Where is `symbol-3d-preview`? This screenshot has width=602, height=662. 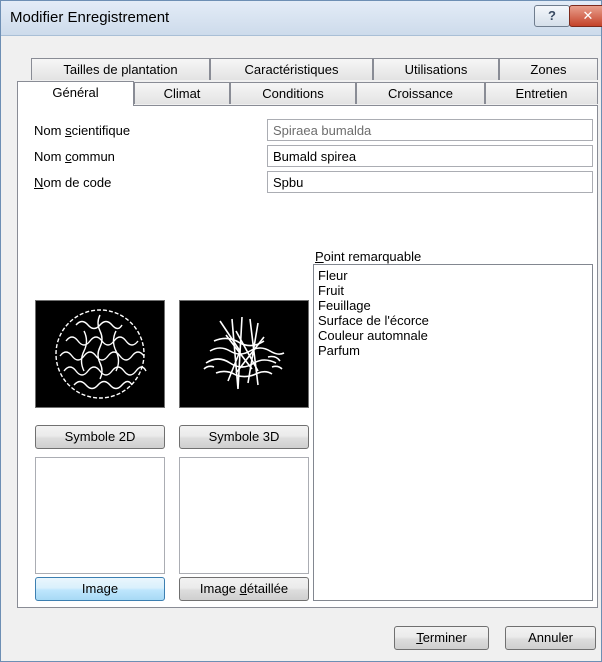
symbol-3d-preview is located at coordinates (244, 354).